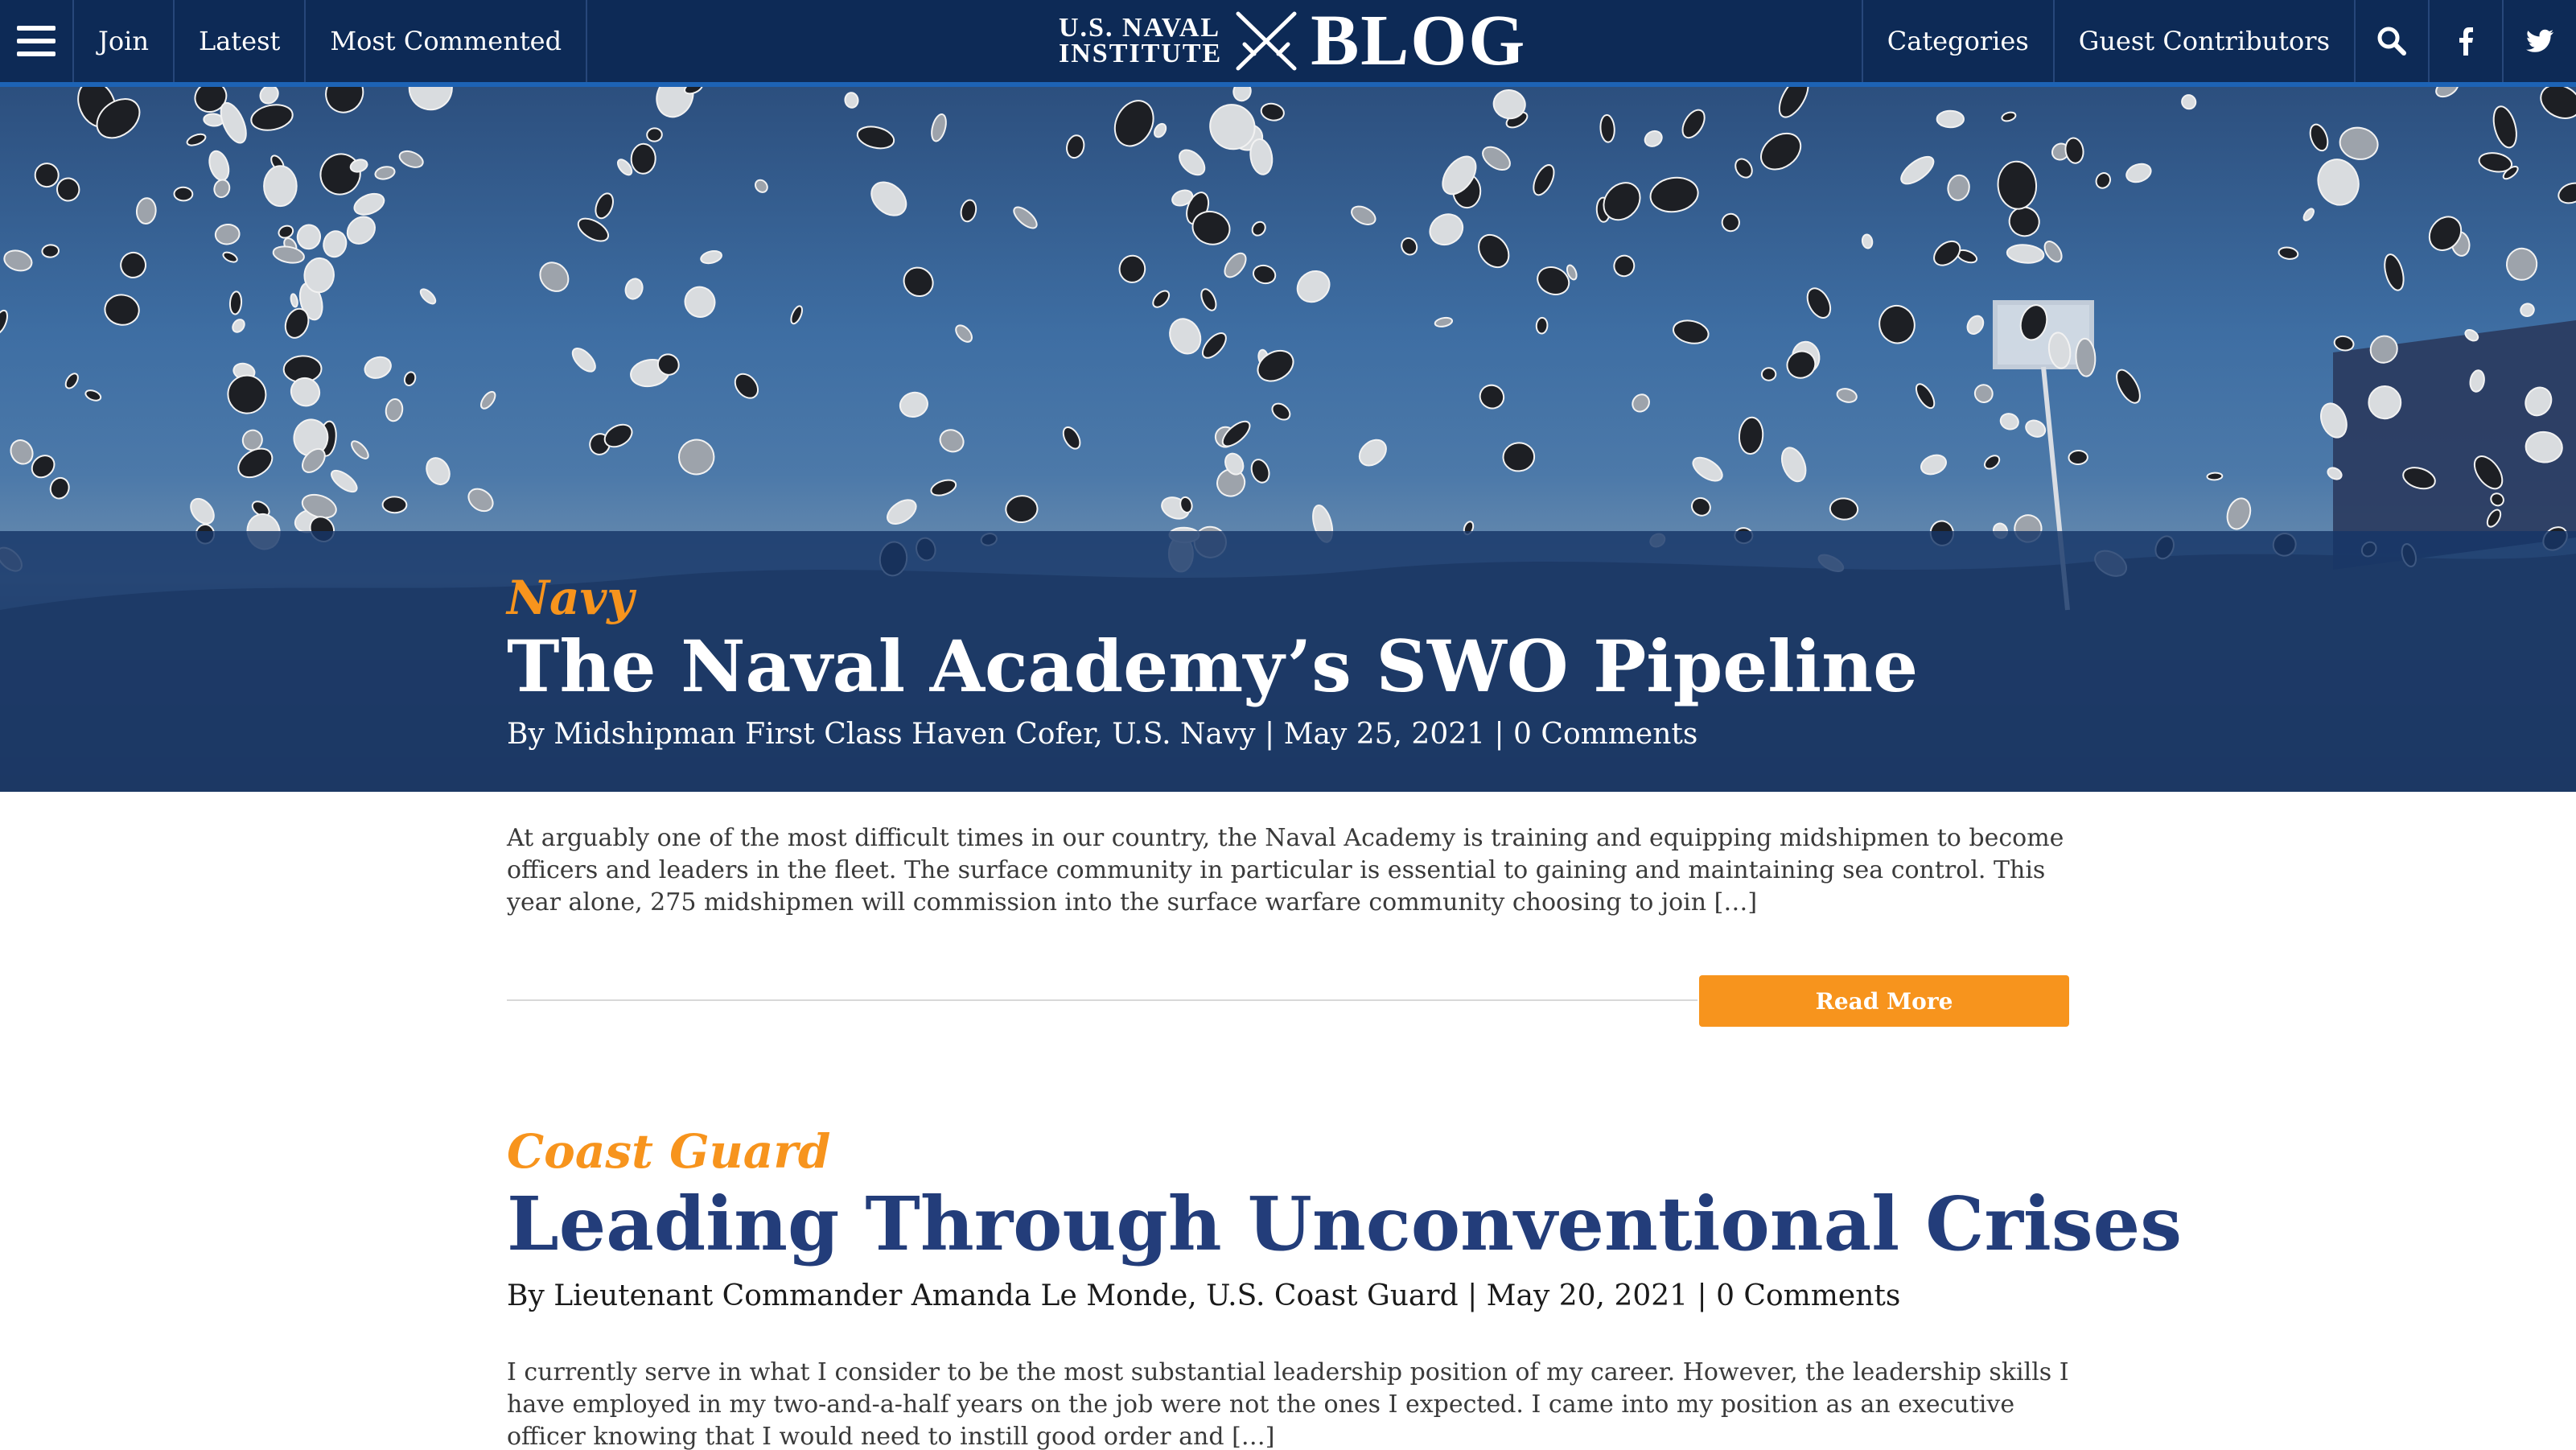 Image resolution: width=2576 pixels, height=1450 pixels. I want to click on post-category-link: Coast Guard, so click(1472, 1151).